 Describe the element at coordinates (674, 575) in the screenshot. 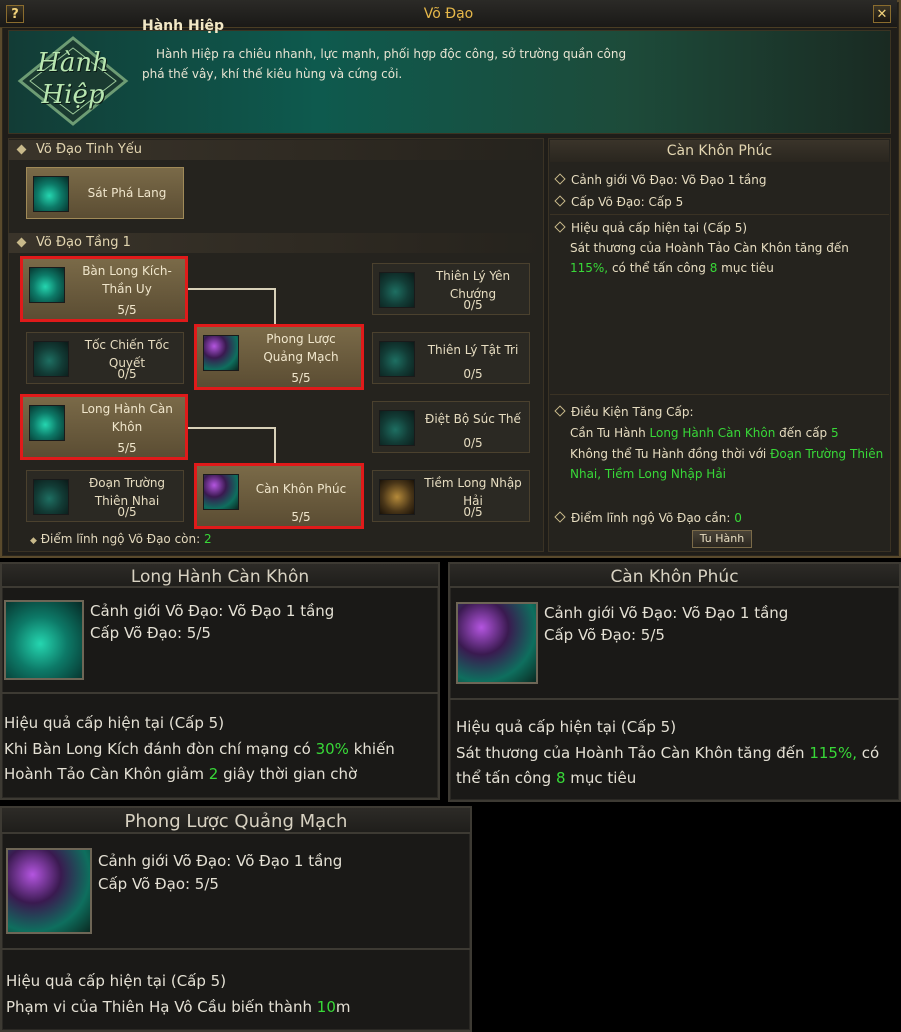

I see `tooltip-can-khon-title: Càn Khôn Phúc` at that location.